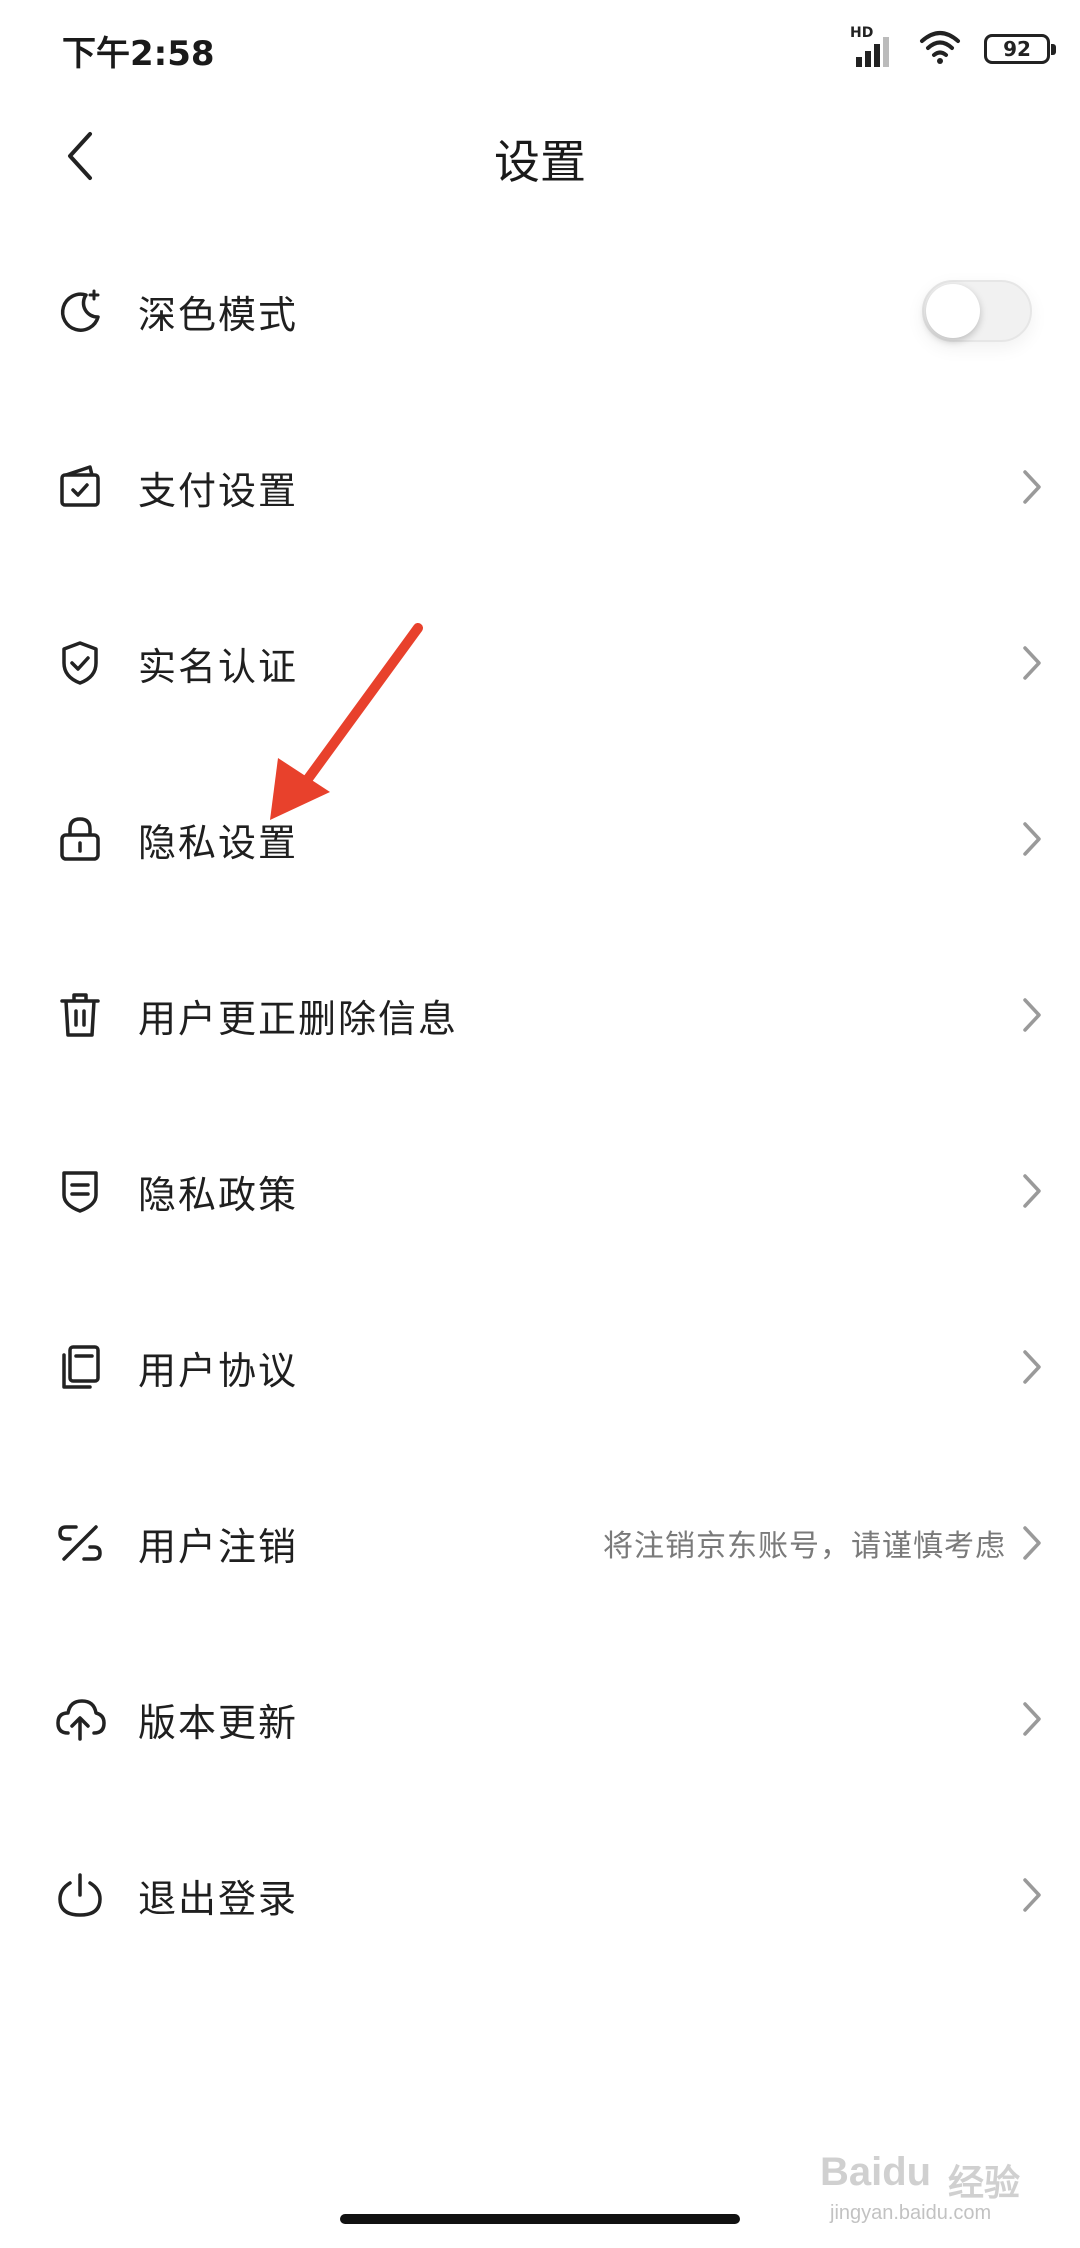 The image size is (1080, 2248). What do you see at coordinates (218, 1194) in the screenshot?
I see `settings-item-label: 隐私政策` at bounding box center [218, 1194].